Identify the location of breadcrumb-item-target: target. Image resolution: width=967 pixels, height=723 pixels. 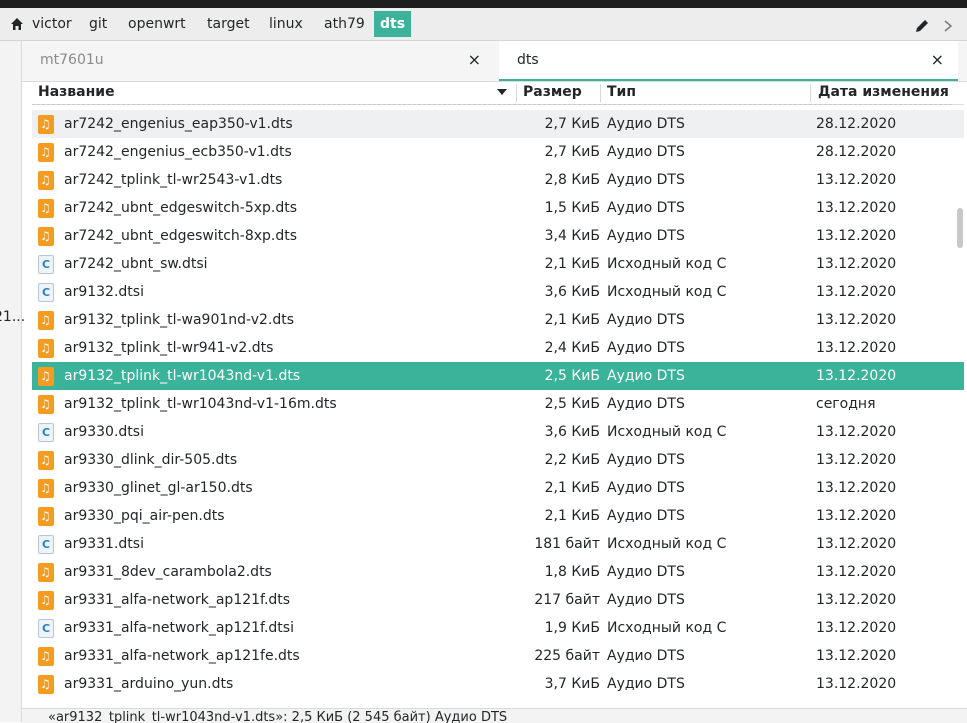
(228, 24).